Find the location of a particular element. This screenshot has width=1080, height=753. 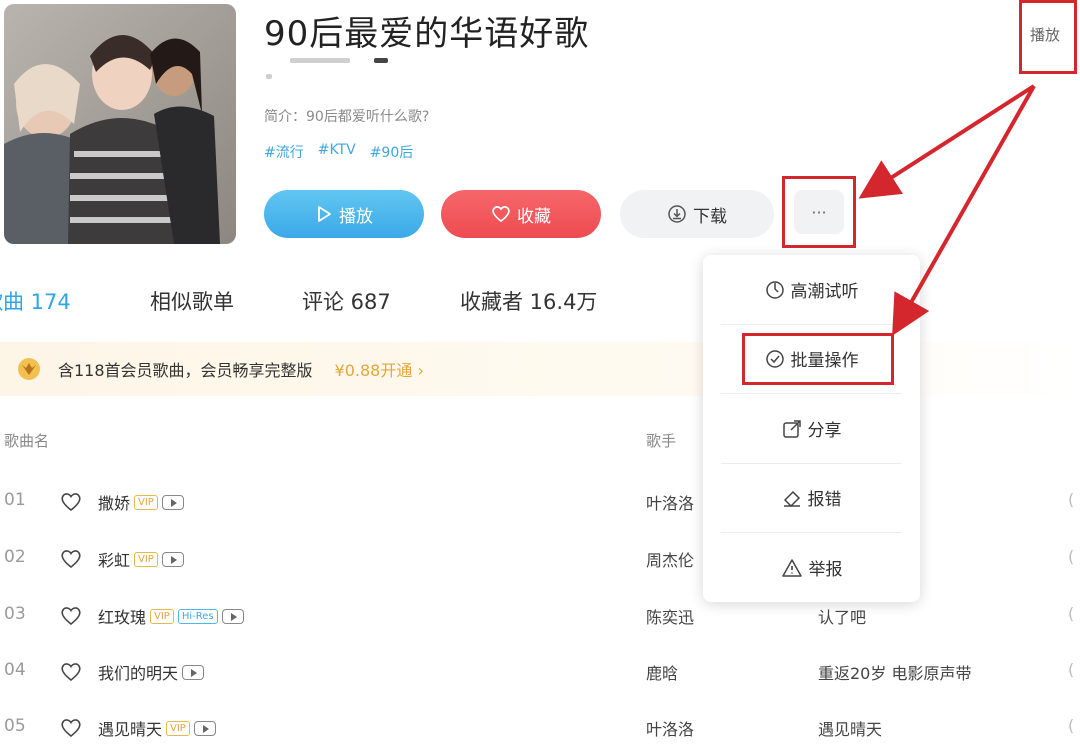

tag: #KTV is located at coordinates (337, 152).